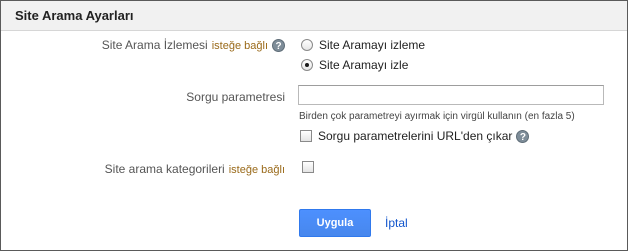 The width and height of the screenshot is (628, 251). Describe the element at coordinates (396, 223) in the screenshot. I see `cancel-link: İptal` at that location.